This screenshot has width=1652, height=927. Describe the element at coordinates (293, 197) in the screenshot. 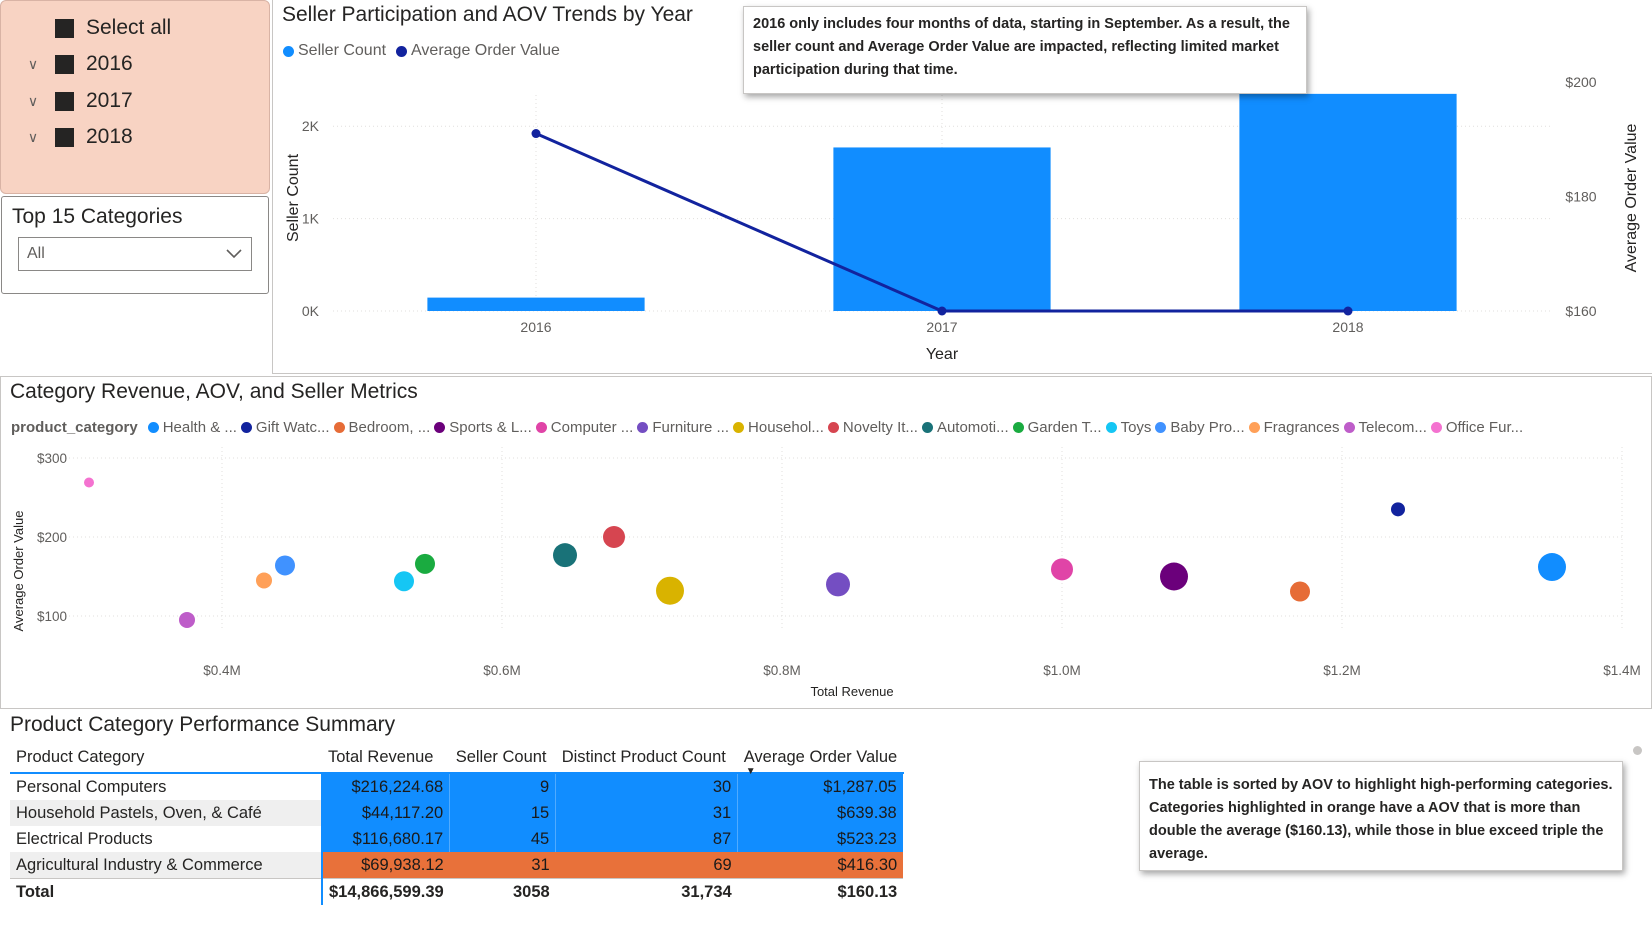

I see `y-axis-title: Seller Count` at that location.